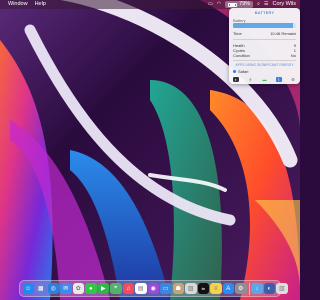 This screenshot has height=300, width=320. Describe the element at coordinates (216, 288) in the screenshot. I see `notes-icon: ≡` at that location.